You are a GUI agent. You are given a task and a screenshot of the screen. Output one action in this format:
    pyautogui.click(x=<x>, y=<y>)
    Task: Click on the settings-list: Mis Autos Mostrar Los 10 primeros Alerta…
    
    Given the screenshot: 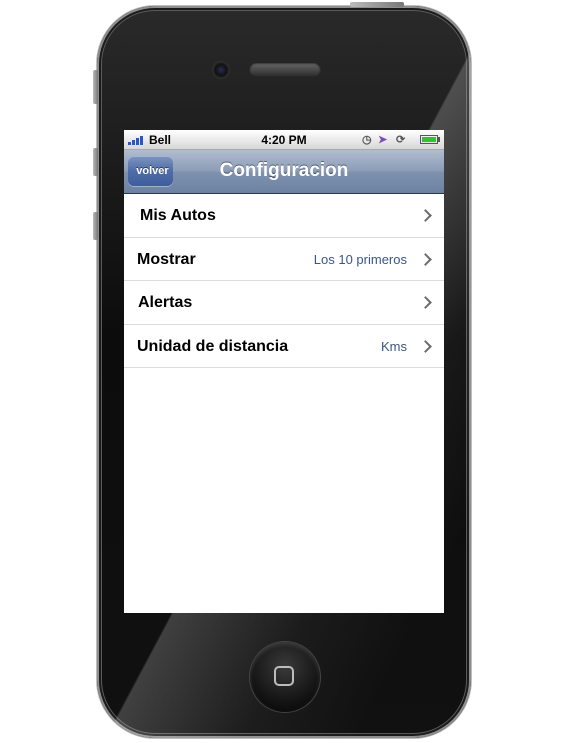 What is the action you would take?
    pyautogui.click(x=284, y=281)
    